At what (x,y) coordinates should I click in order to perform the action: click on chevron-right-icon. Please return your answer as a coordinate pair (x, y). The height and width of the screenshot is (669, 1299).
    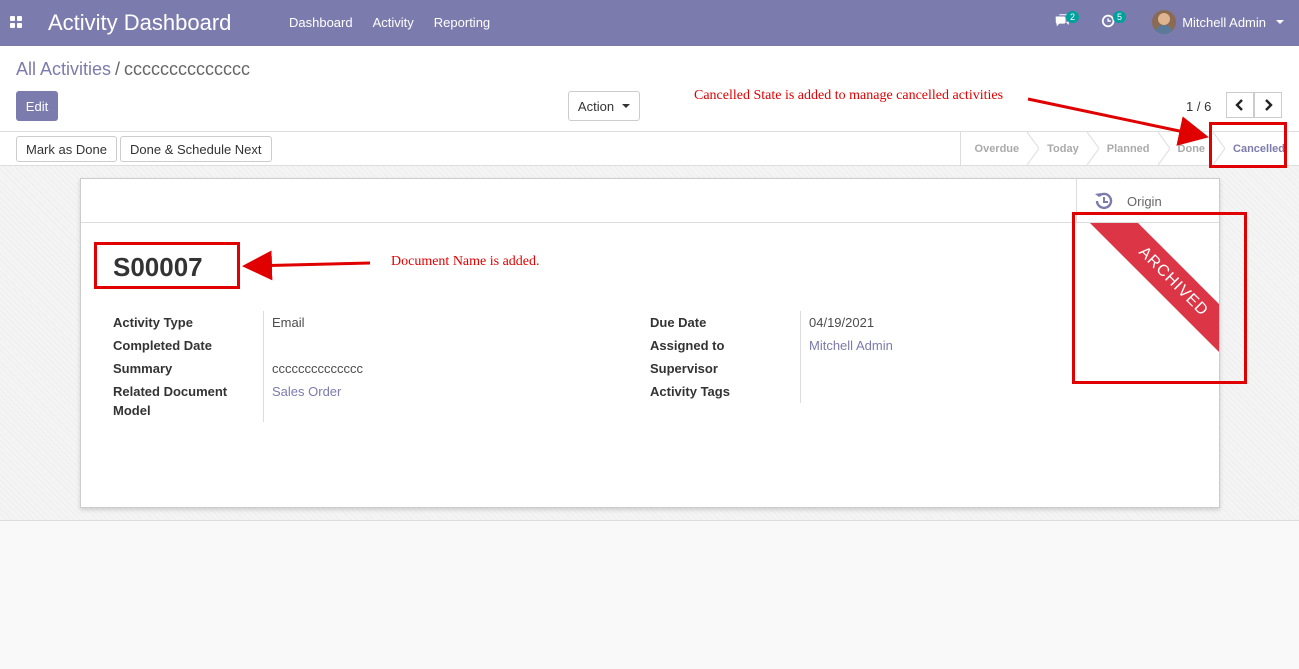
    Looking at the image, I should click on (1269, 105).